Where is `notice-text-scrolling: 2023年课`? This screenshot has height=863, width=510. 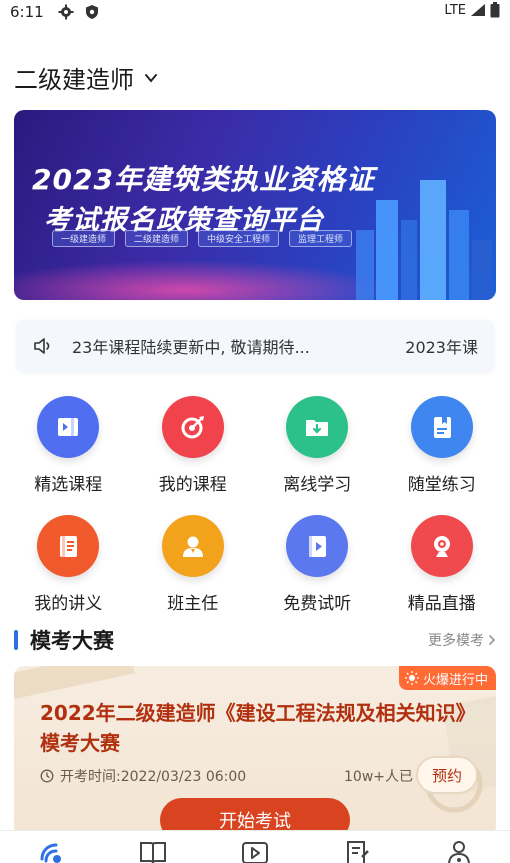 notice-text-scrolling: 2023年课 is located at coordinates (441, 347).